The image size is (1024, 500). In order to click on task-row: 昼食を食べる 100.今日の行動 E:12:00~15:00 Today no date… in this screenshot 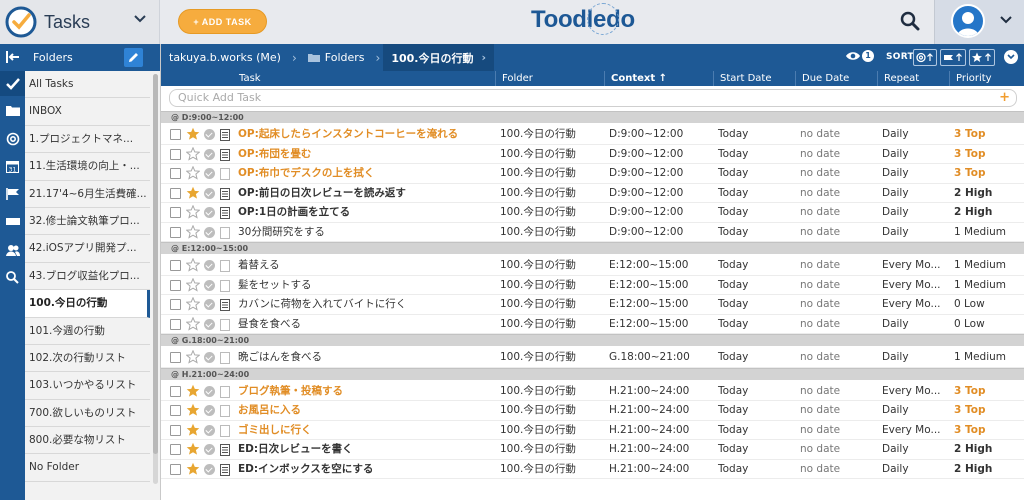, I will do `click(592, 325)`.